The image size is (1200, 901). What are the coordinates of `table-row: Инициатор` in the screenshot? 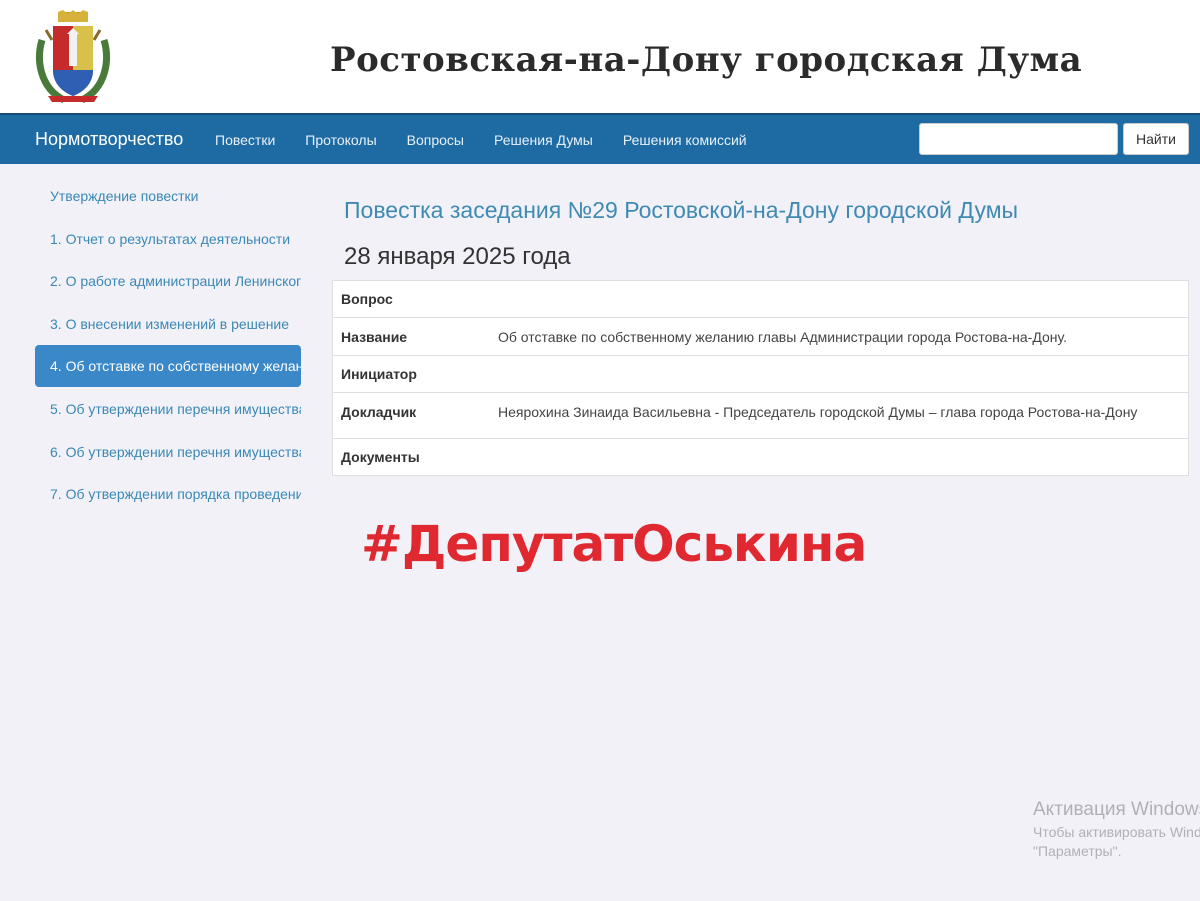 It's located at (760, 374).